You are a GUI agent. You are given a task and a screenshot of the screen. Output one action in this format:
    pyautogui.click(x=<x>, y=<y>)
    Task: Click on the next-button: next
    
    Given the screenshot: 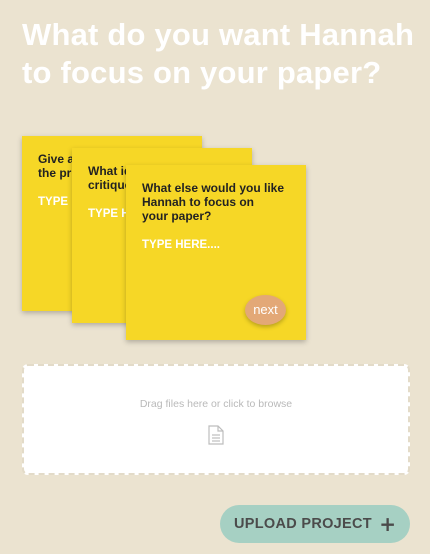 What is the action you would take?
    pyautogui.click(x=265, y=310)
    